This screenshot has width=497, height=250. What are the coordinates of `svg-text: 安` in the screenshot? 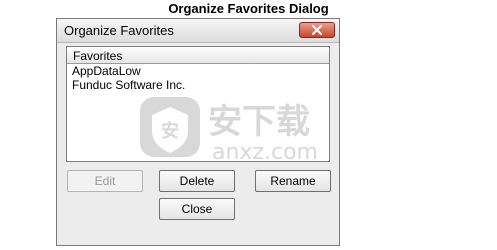 It's located at (170, 131).